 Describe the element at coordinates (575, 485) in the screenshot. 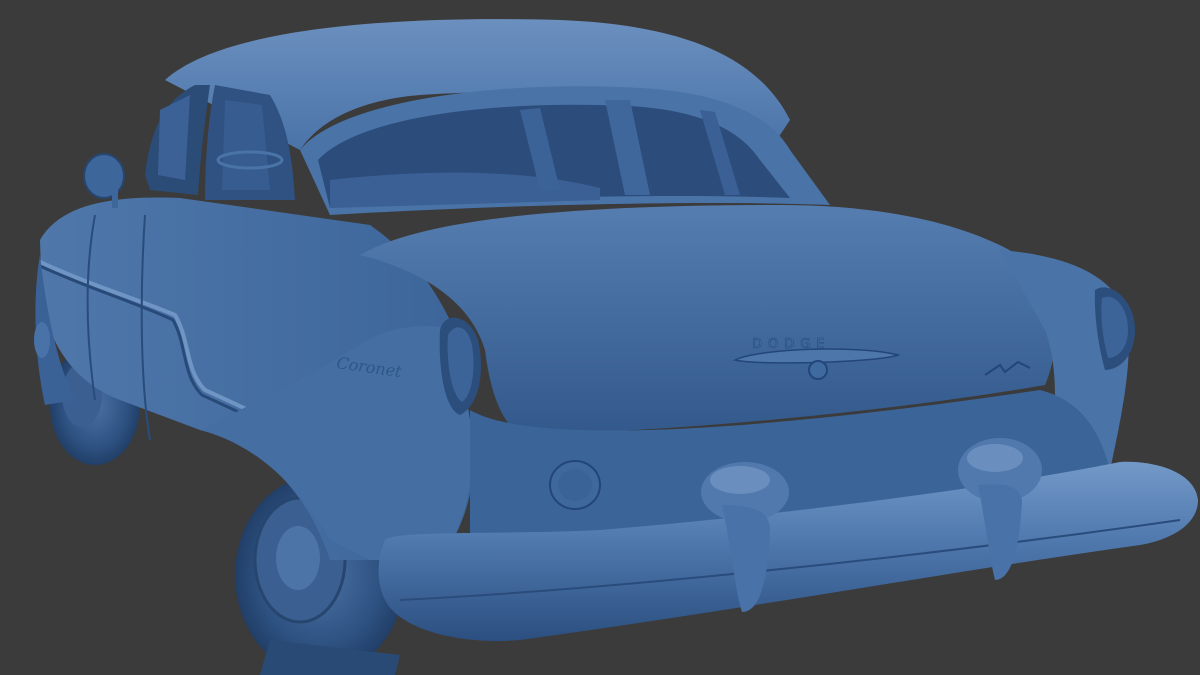

I see `fuel-cap` at that location.